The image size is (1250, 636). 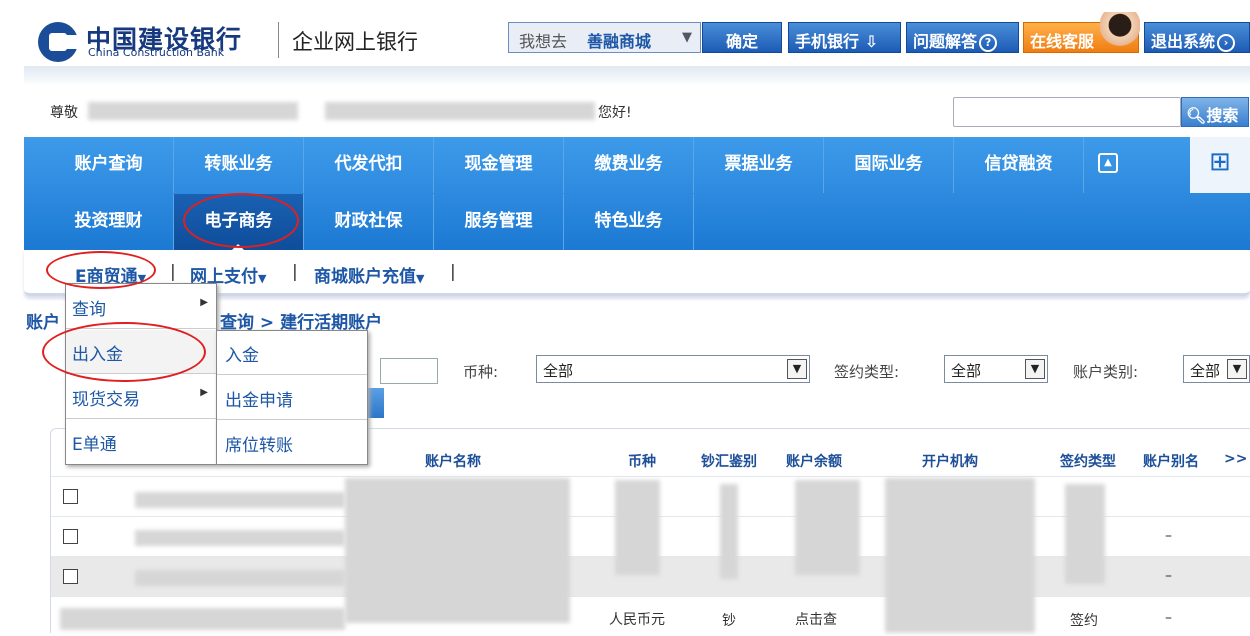 What do you see at coordinates (292, 443) in the screenshot?
I see `menu-item-seat-transfer: 席位转账` at bounding box center [292, 443].